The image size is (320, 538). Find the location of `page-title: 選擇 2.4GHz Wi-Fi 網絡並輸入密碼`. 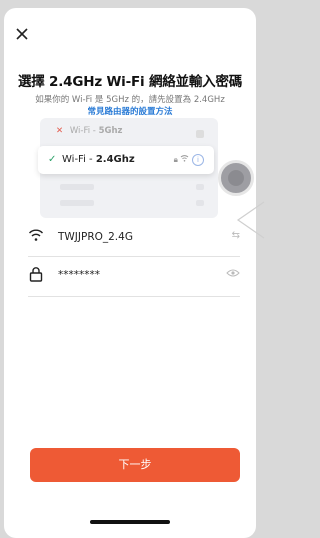

page-title: 選擇 2.4GHz Wi-Fi 網絡並輸入密碼 is located at coordinates (130, 82).